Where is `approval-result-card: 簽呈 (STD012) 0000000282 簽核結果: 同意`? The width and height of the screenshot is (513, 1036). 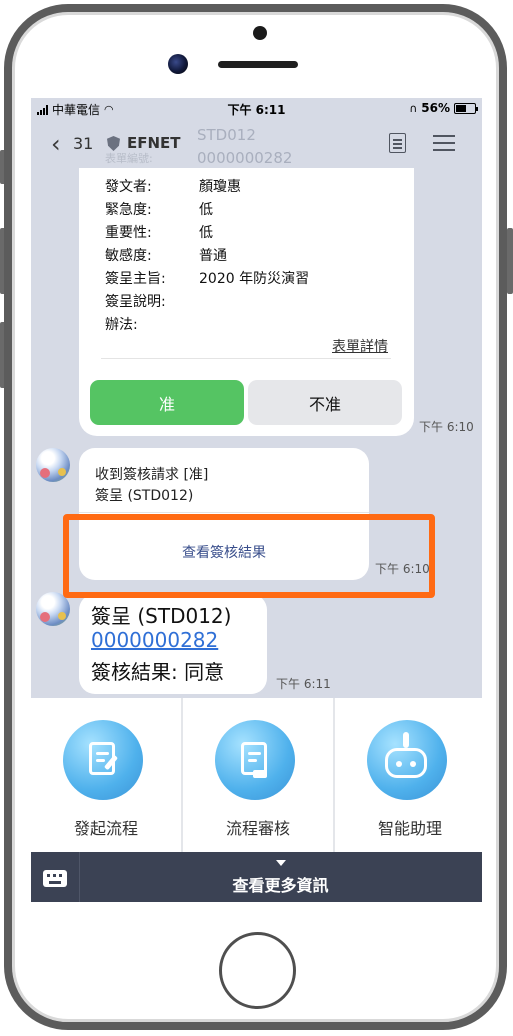
approval-result-card: 簽呈 (STD012) 0000000282 簽核結果: 同意 is located at coordinates (173, 644).